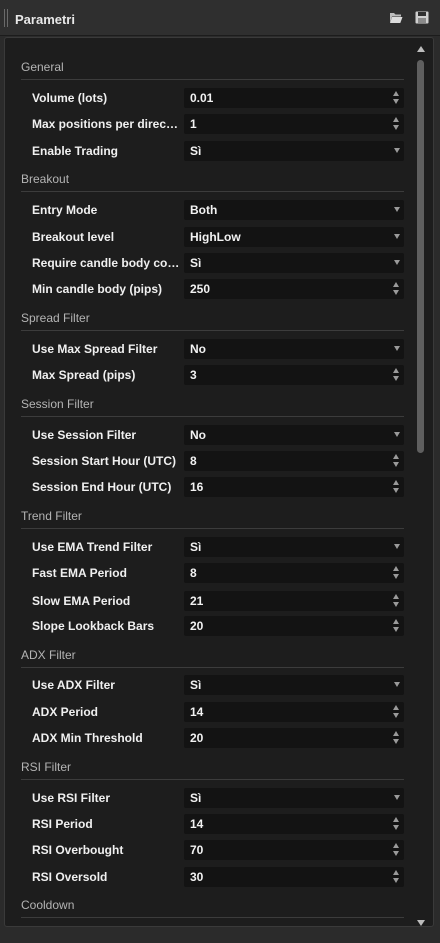 This screenshot has height=943, width=440. What do you see at coordinates (73, 237) in the screenshot?
I see `parameter-label: Breakout level` at bounding box center [73, 237].